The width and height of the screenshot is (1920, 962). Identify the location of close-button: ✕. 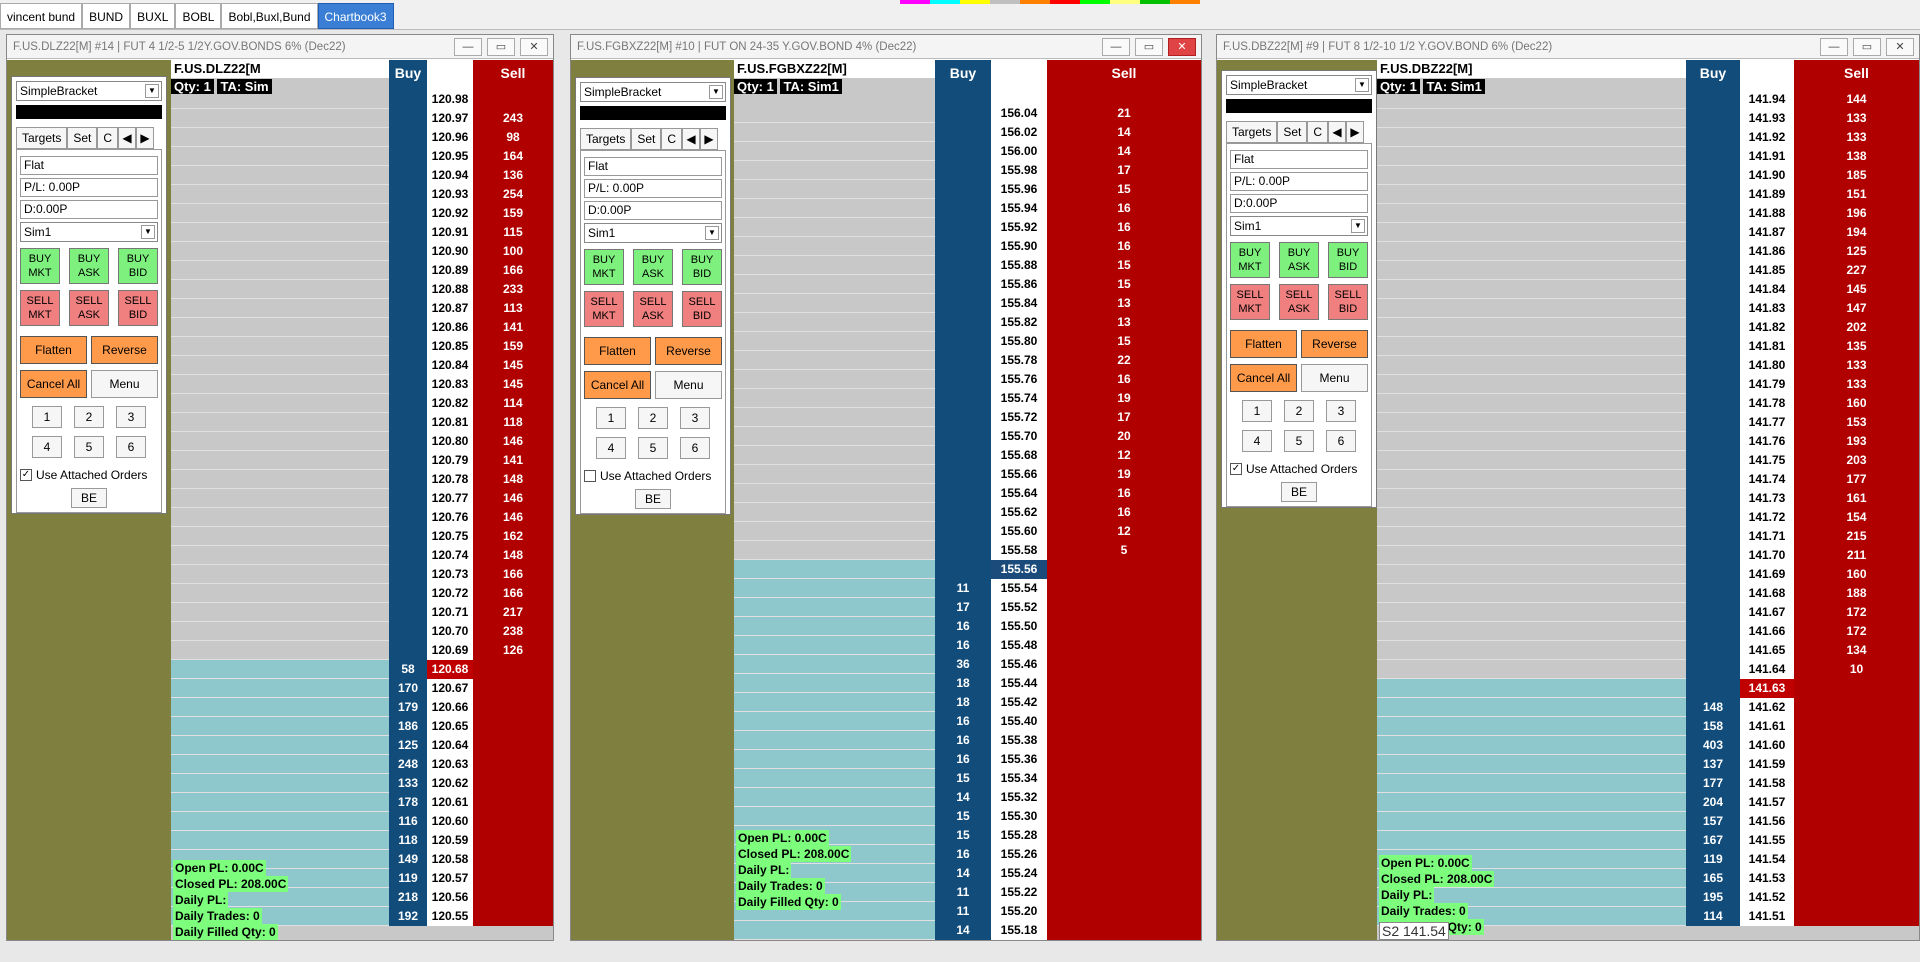
(1182, 46).